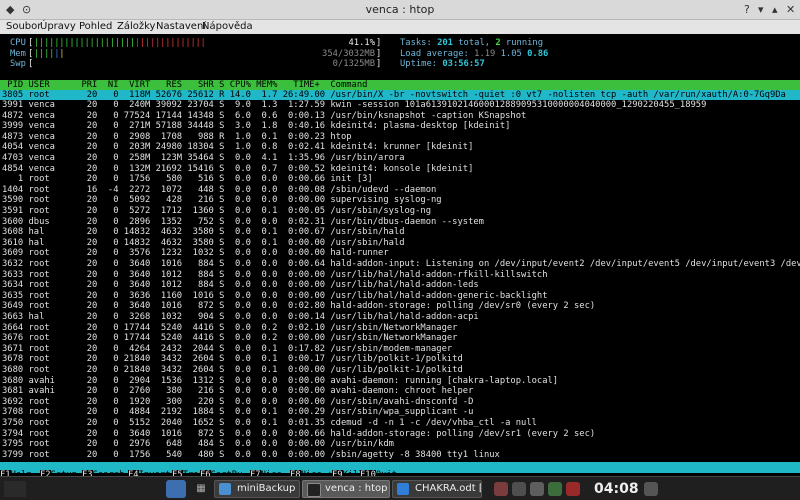  What do you see at coordinates (49, 54) in the screenshot?
I see `mem-meter-bar: ||||||` at bounding box center [49, 54].